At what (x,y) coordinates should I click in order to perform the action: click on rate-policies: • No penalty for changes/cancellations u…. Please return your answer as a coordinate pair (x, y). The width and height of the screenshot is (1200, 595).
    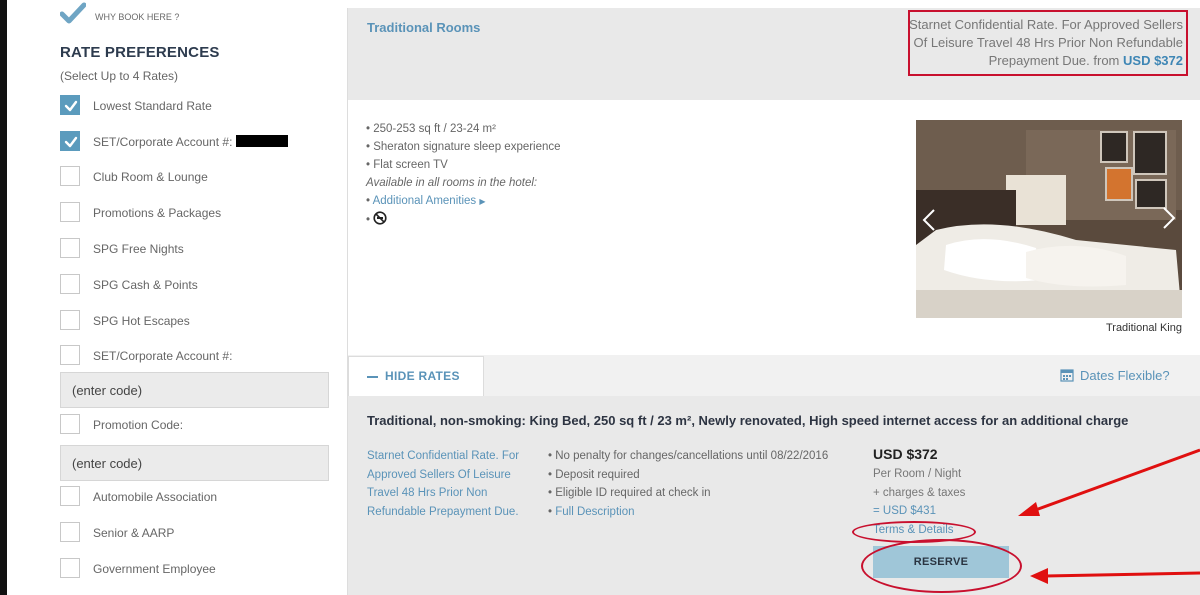
    Looking at the image, I should click on (688, 484).